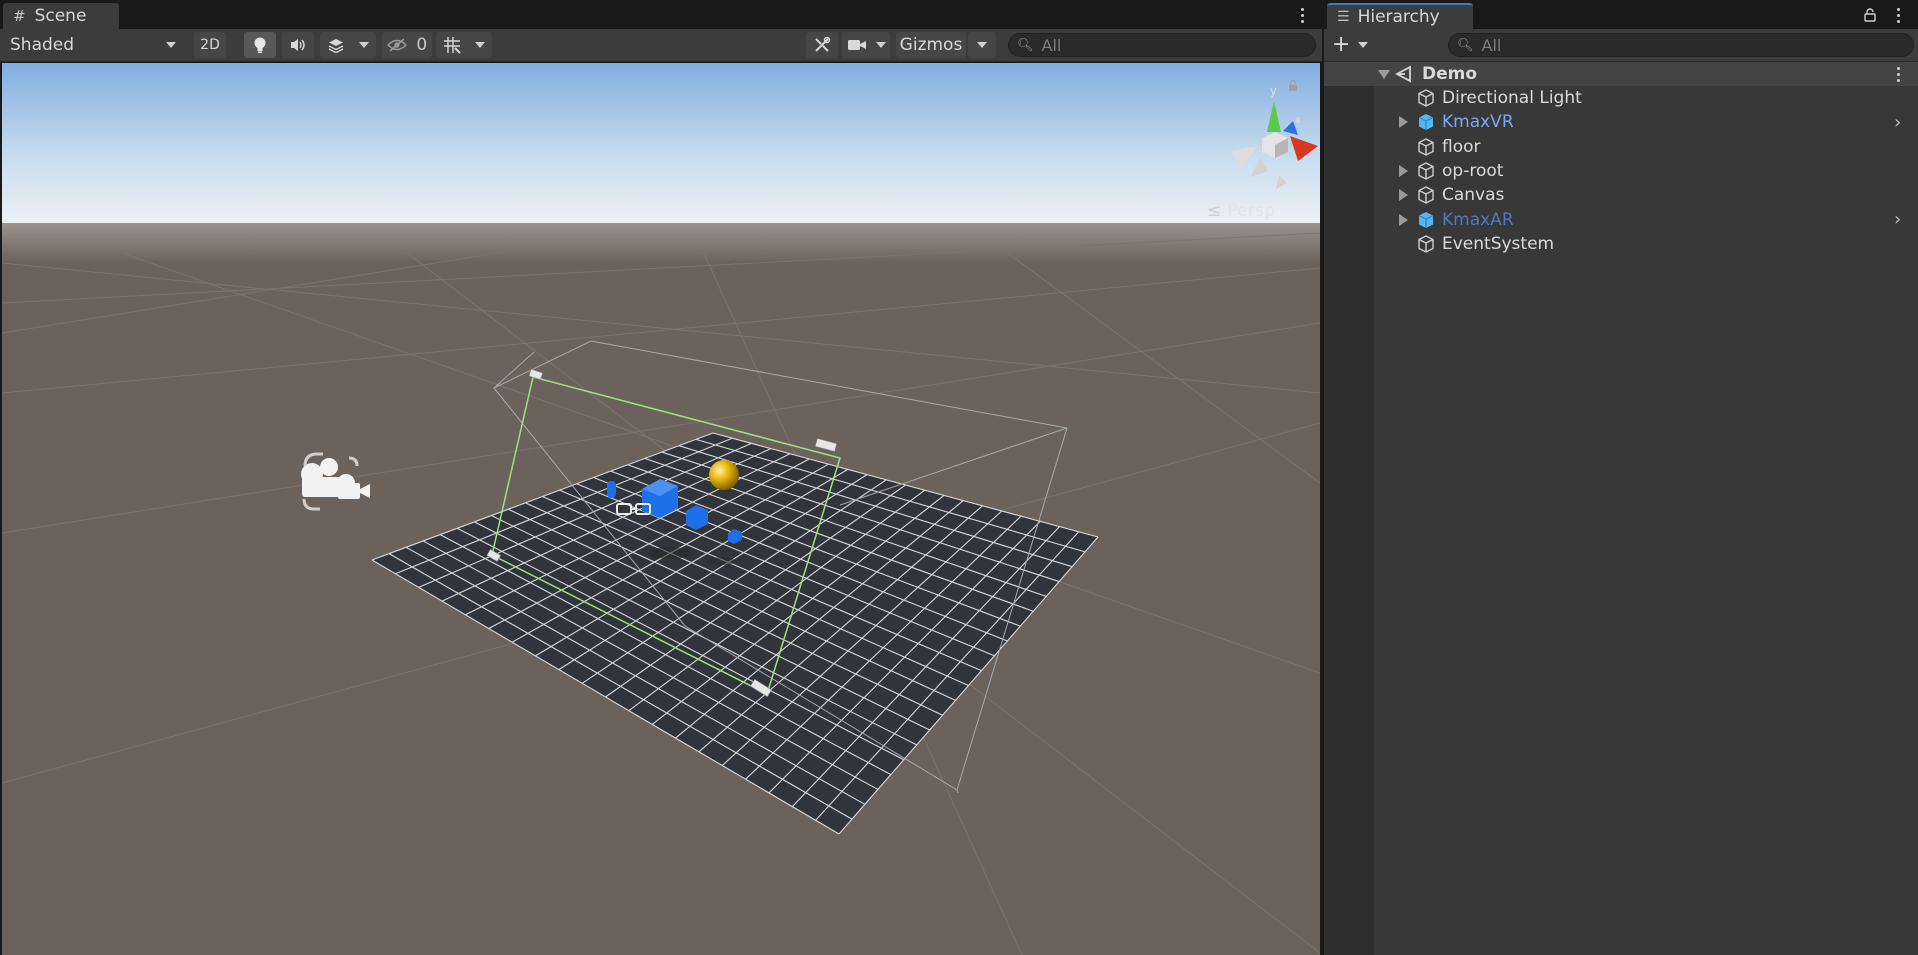  I want to click on projection-label: Persp, so click(1251, 211).